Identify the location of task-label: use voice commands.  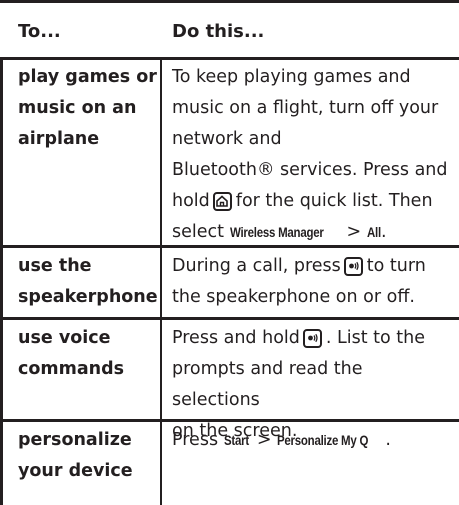
(88, 354).